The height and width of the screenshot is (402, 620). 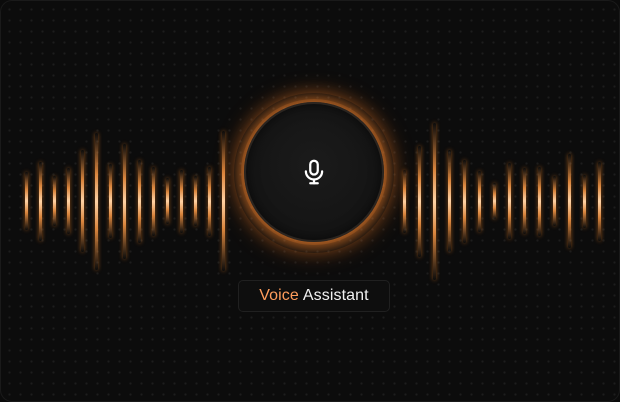 What do you see at coordinates (279, 295) in the screenshot?
I see `label-accent-text: Voice` at bounding box center [279, 295].